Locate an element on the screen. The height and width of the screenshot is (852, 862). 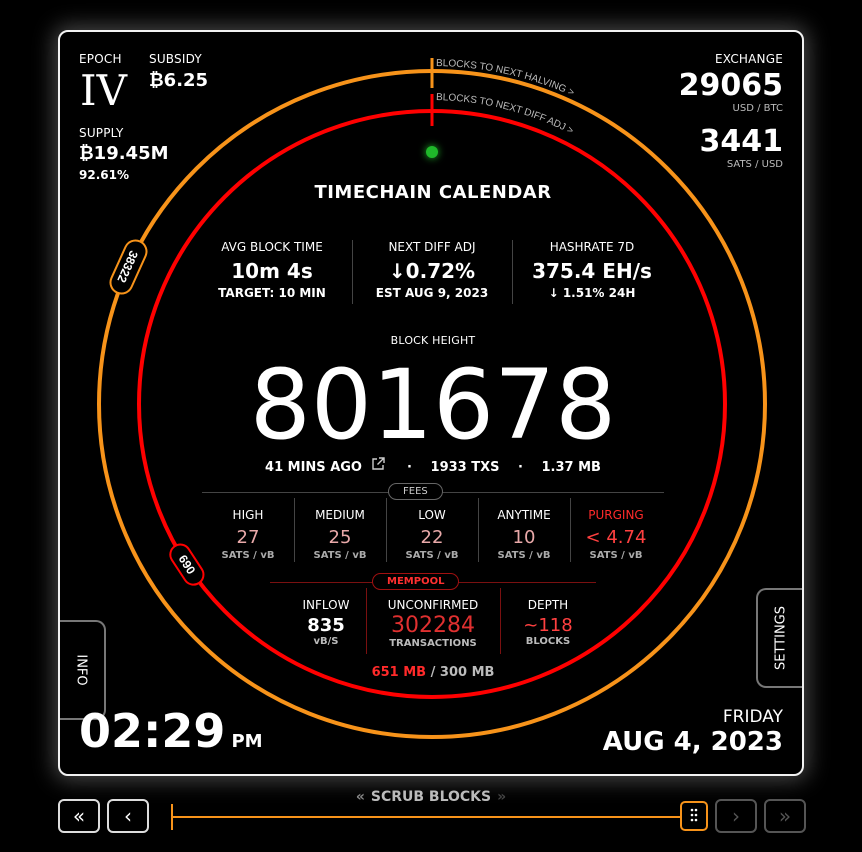
time-value: 02:29 is located at coordinates (152, 731).